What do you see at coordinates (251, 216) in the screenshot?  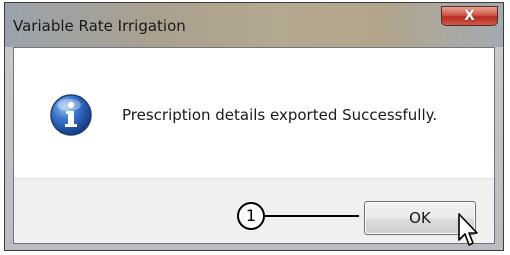 I see `callout-number: 1` at bounding box center [251, 216].